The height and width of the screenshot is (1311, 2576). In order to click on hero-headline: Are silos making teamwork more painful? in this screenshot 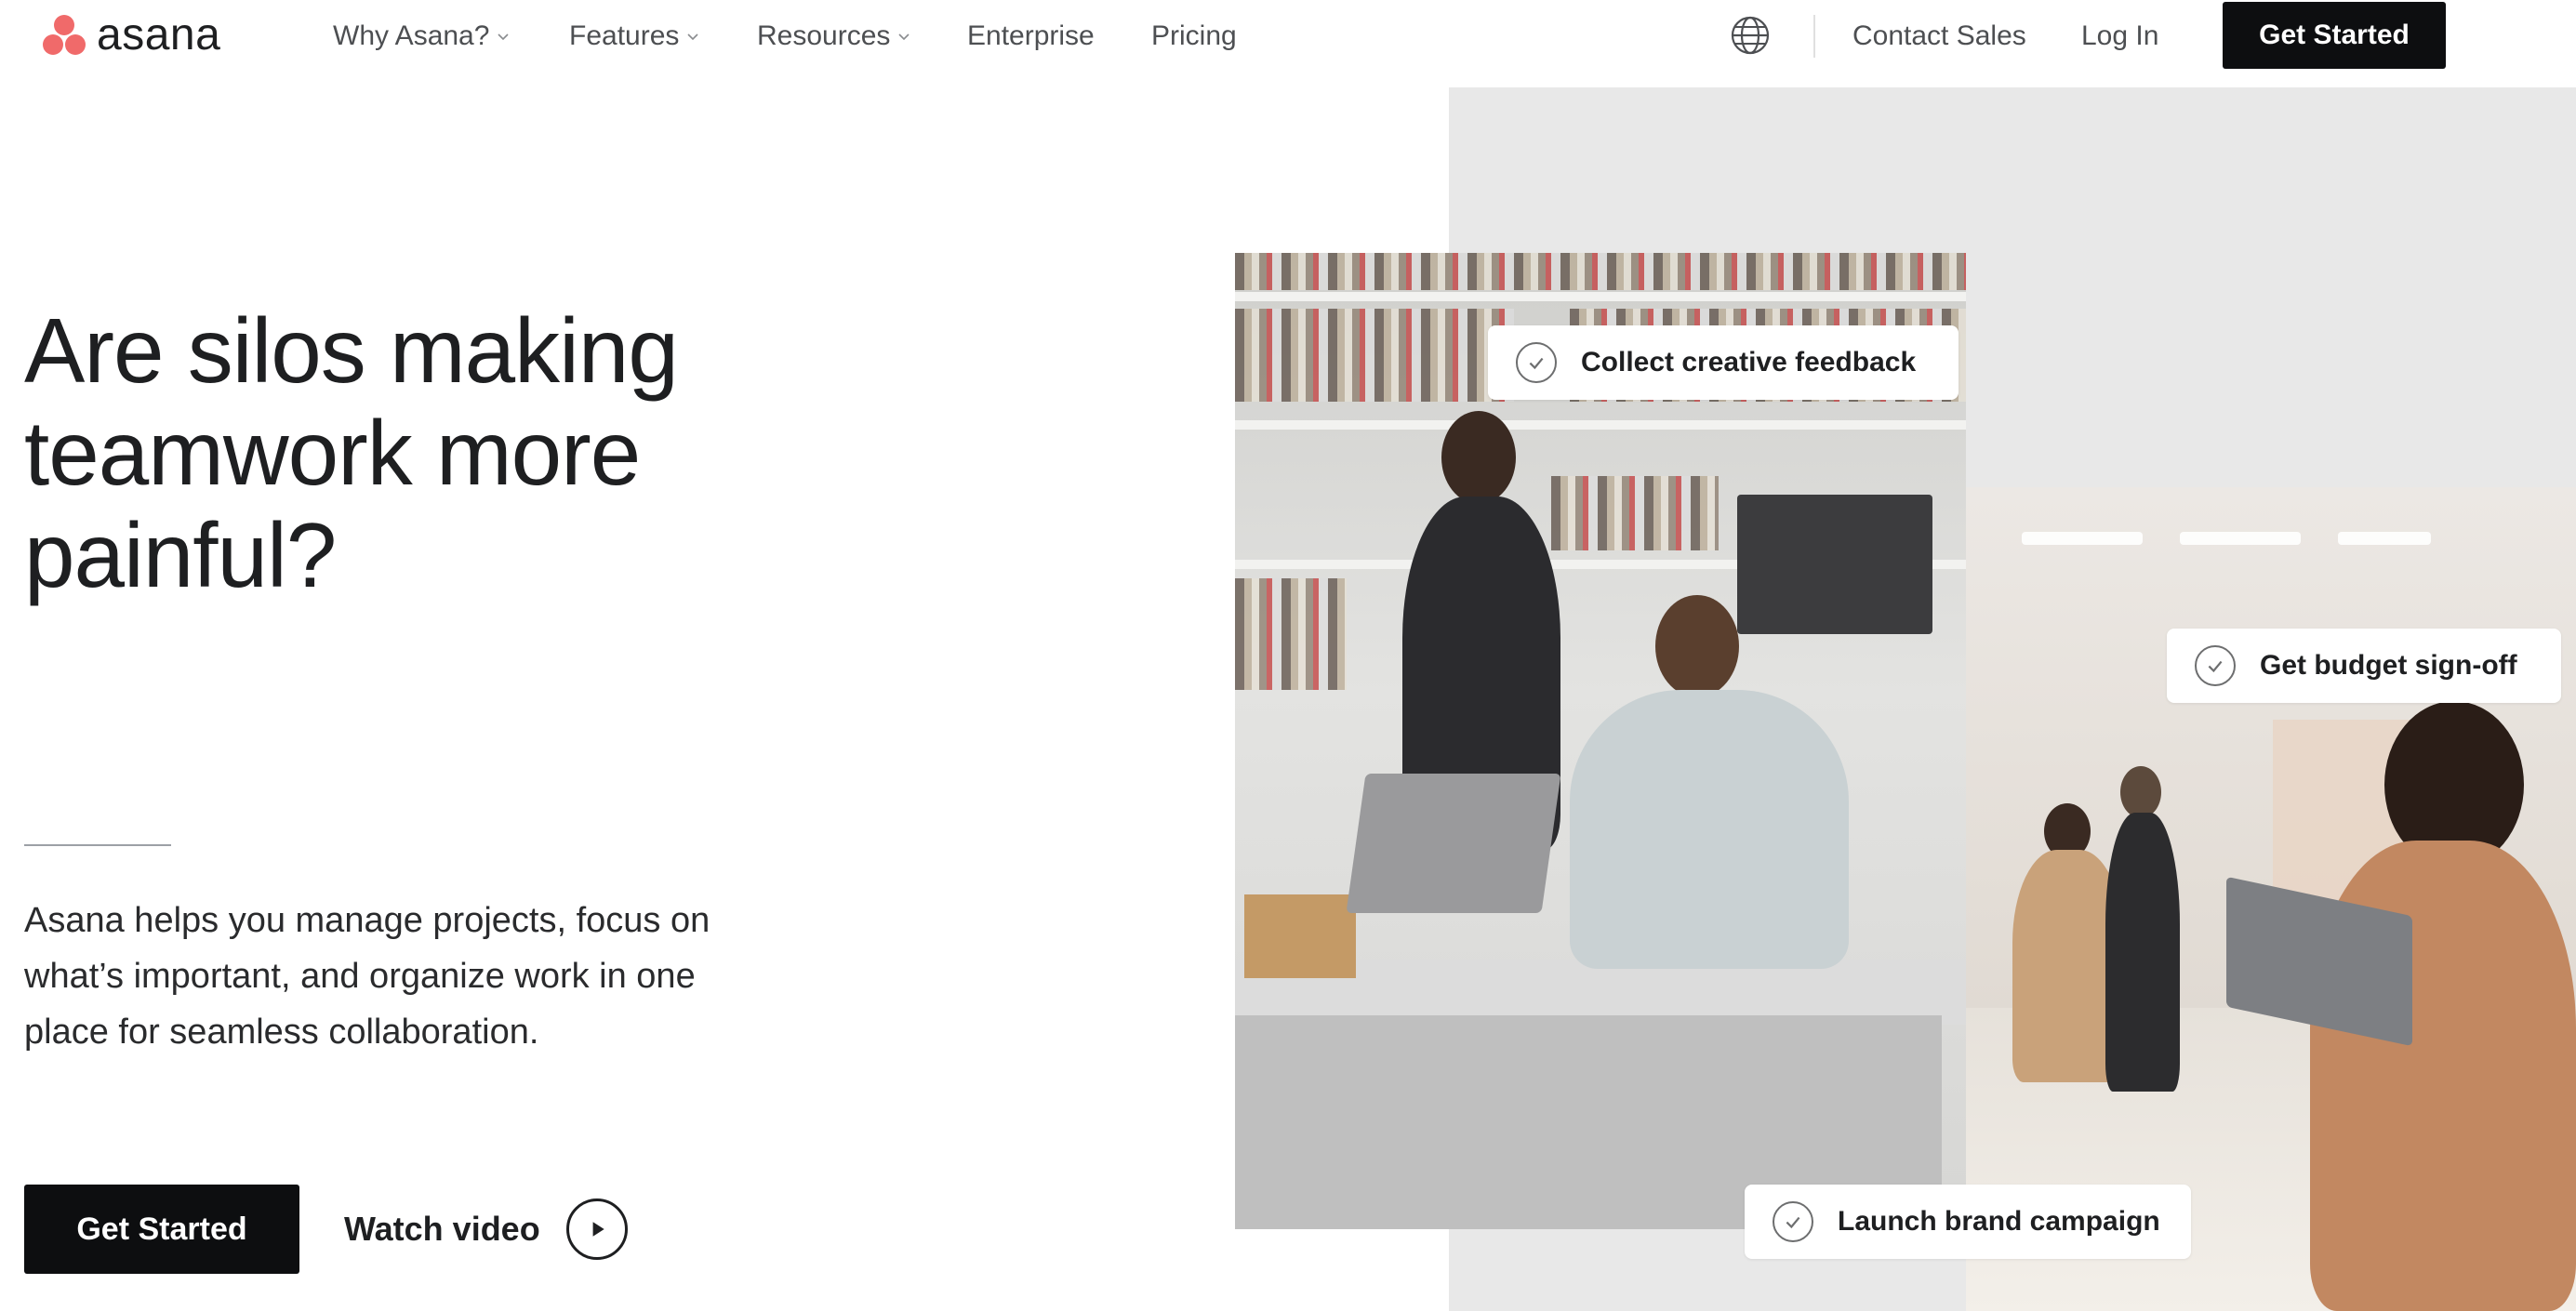, I will do `click(442, 452)`.